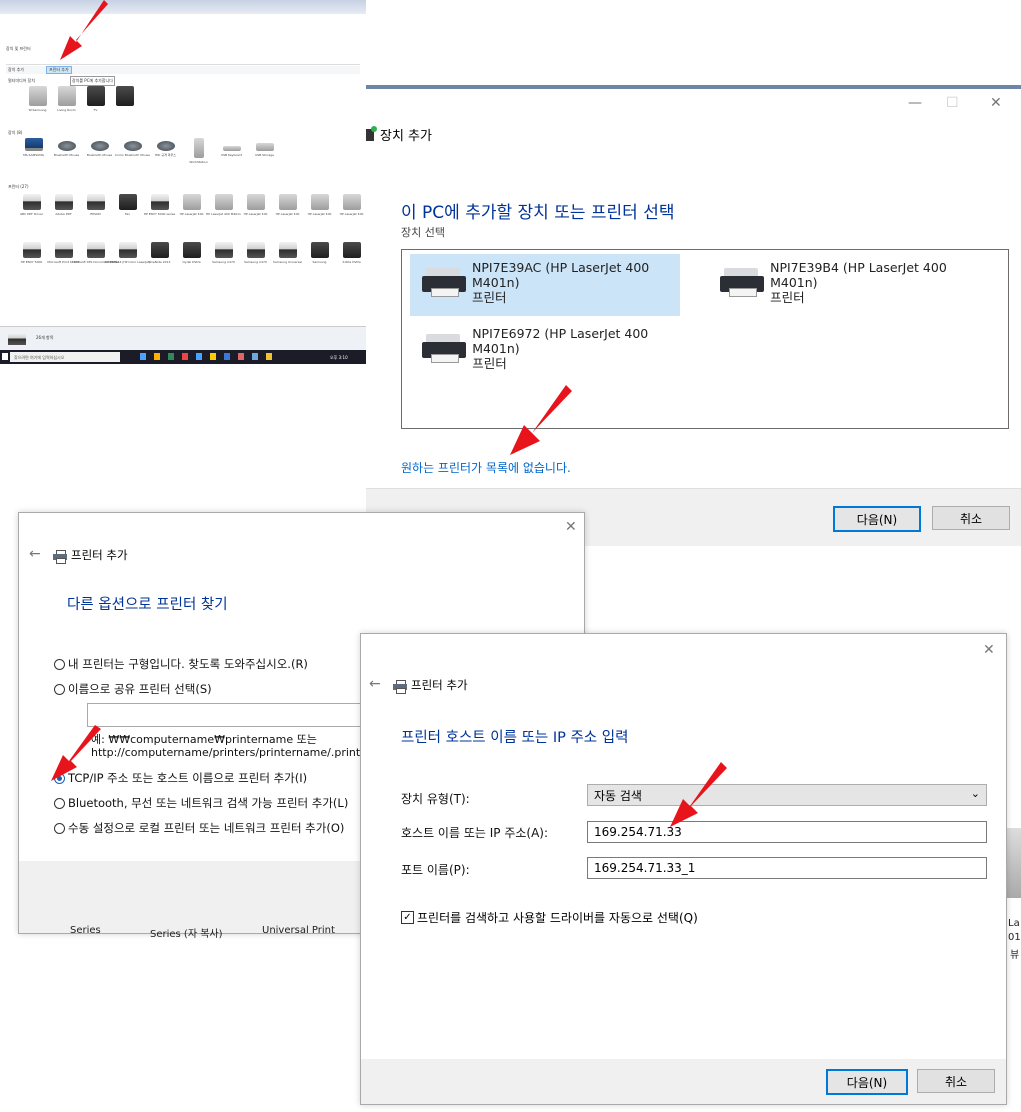 This screenshot has height=1112, width=1021. What do you see at coordinates (18, 48) in the screenshot?
I see `window-title: 장치 및 프린터` at bounding box center [18, 48].